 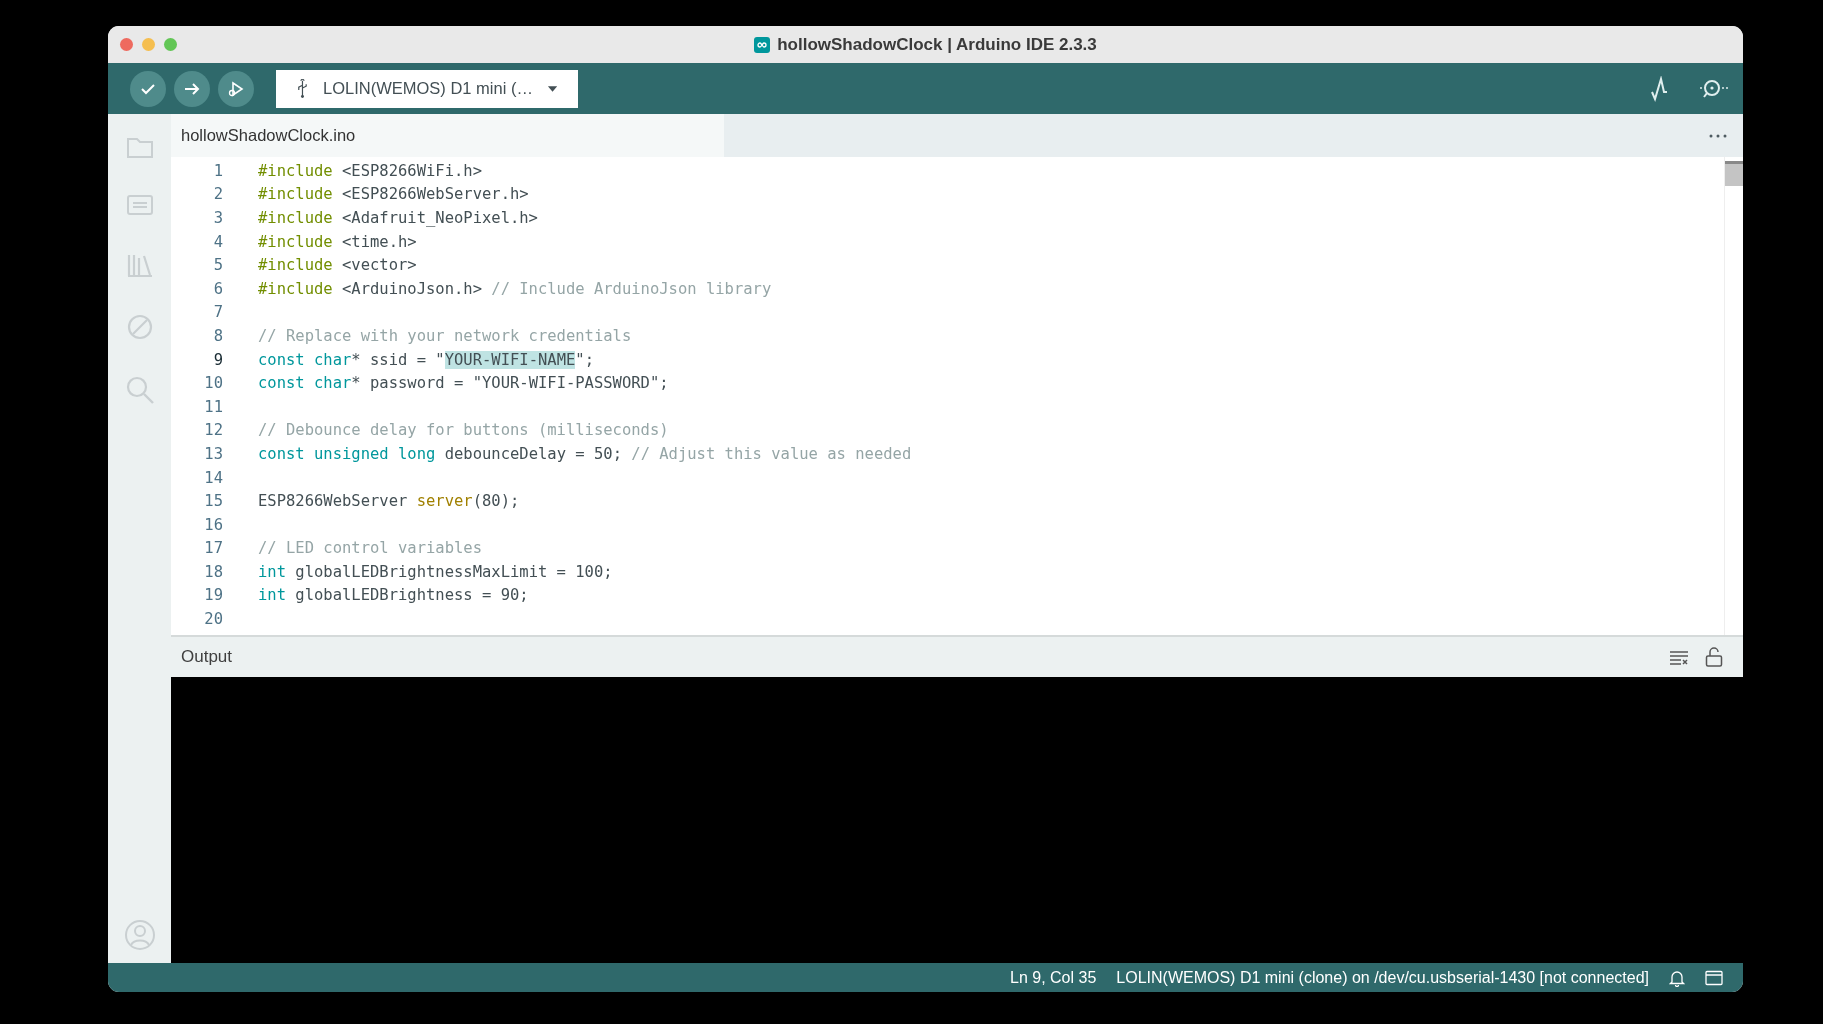 I want to click on cursor-position: Ln 9, Col 35, so click(x=1053, y=977).